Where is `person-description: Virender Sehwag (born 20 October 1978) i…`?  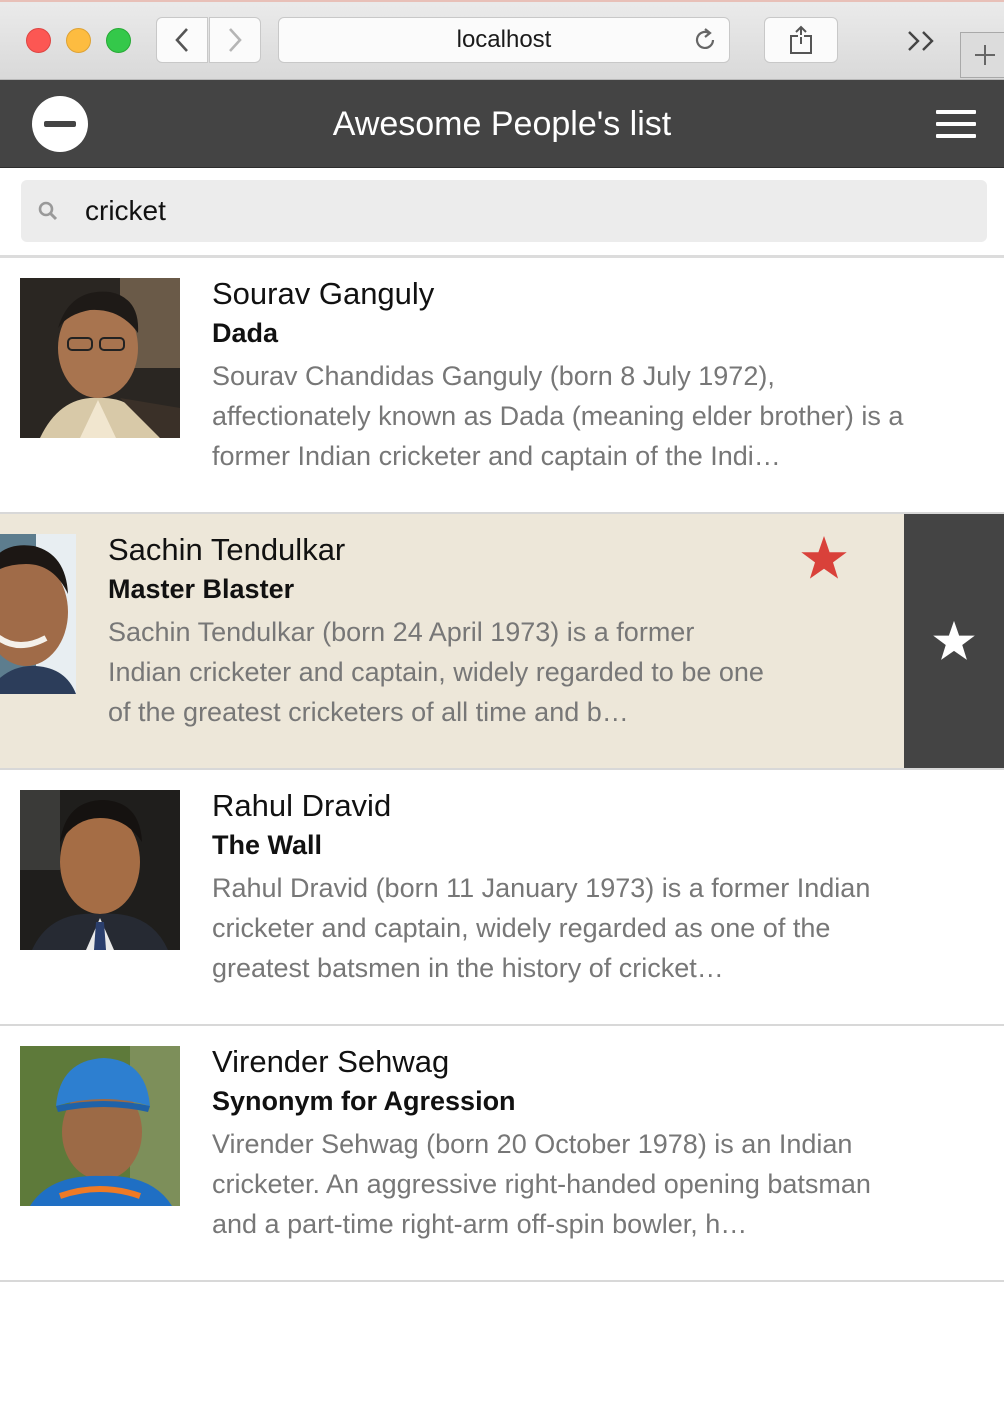 person-description: Virender Sehwag (born 20 October 1978) i… is located at coordinates (541, 1184).